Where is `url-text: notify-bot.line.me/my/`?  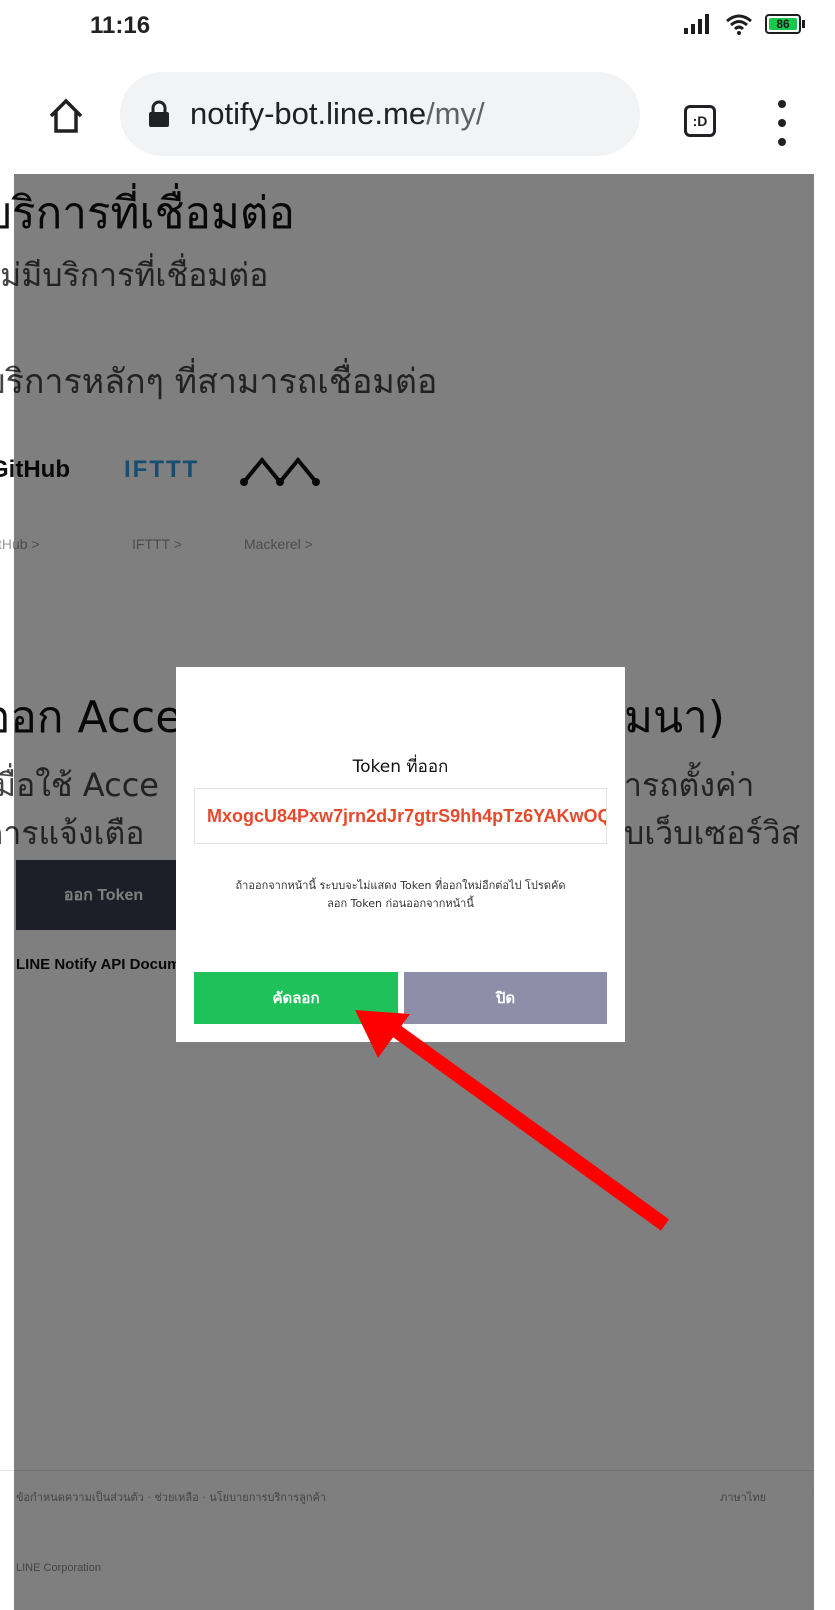 url-text: notify-bot.line.me/my/ is located at coordinates (337, 114).